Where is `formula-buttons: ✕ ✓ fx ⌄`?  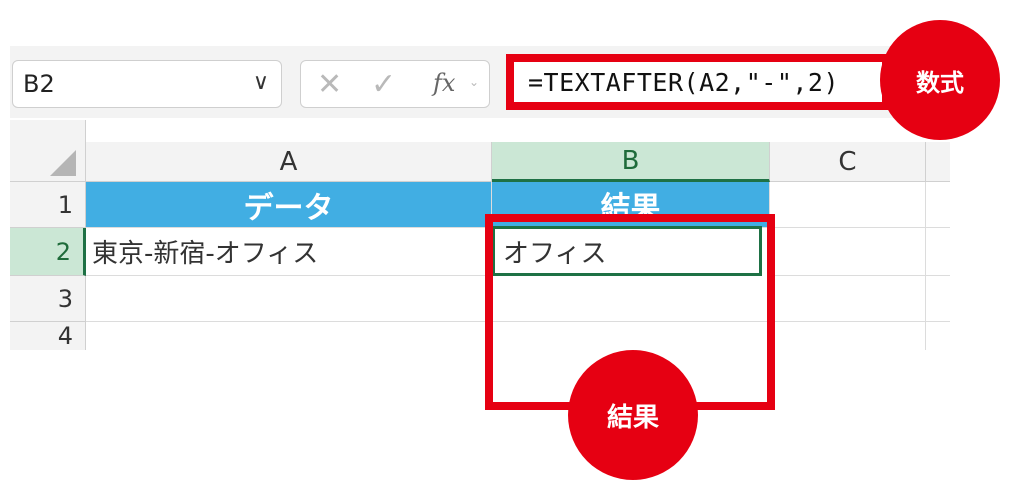 formula-buttons: ✕ ✓ fx ⌄ is located at coordinates (395, 84).